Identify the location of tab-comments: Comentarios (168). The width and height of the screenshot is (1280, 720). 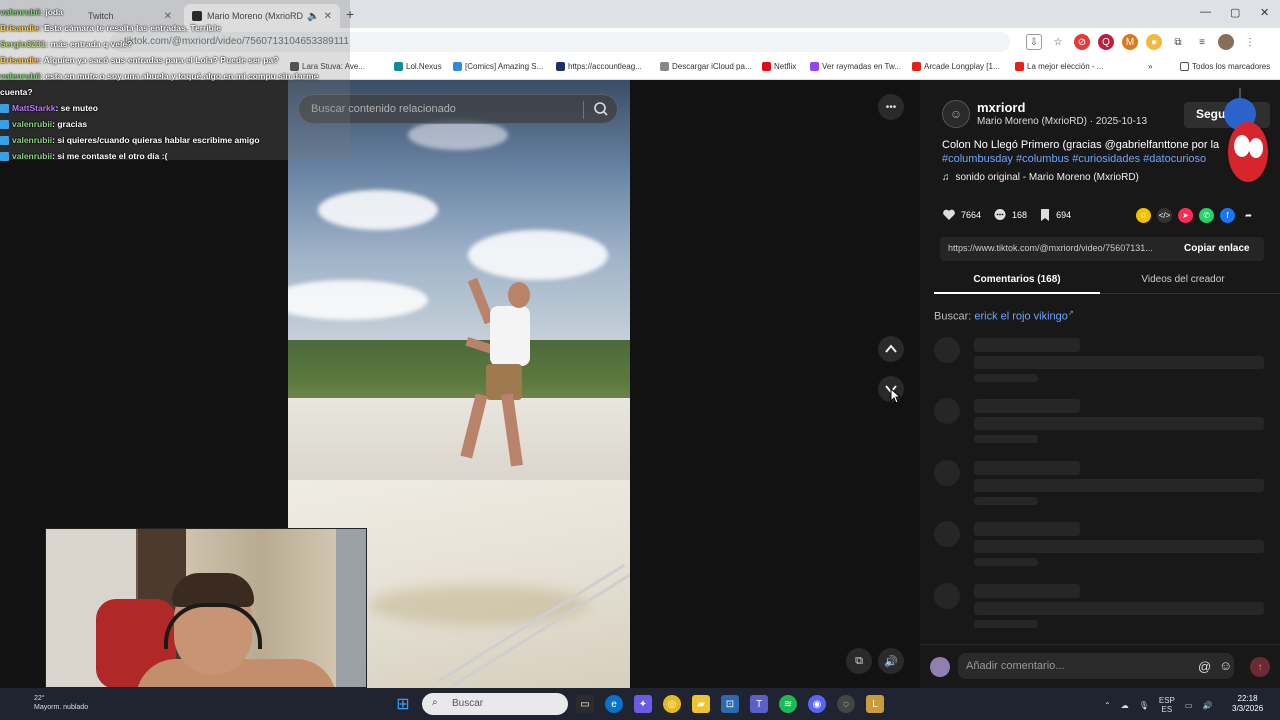
(1017, 279).